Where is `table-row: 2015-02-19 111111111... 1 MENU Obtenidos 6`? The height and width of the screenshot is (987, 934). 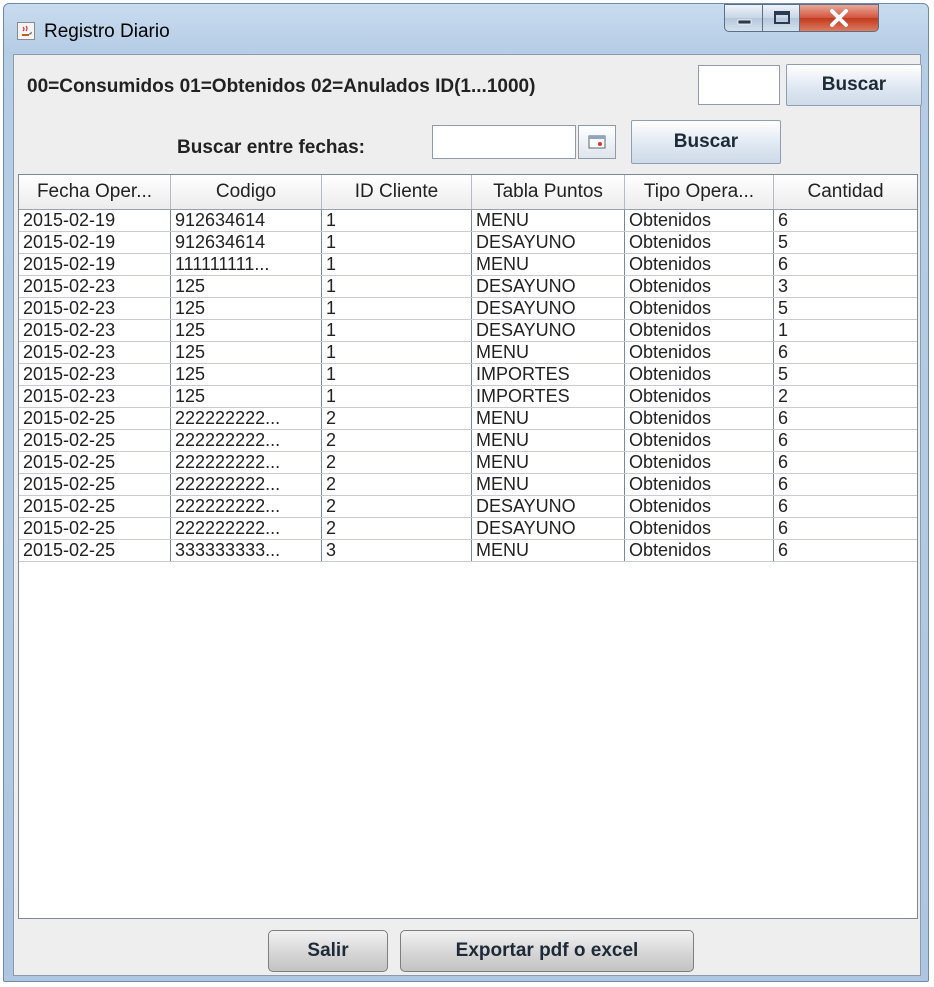 table-row: 2015-02-19 111111111... 1 MENU Obtenidos 6 is located at coordinates (468, 265).